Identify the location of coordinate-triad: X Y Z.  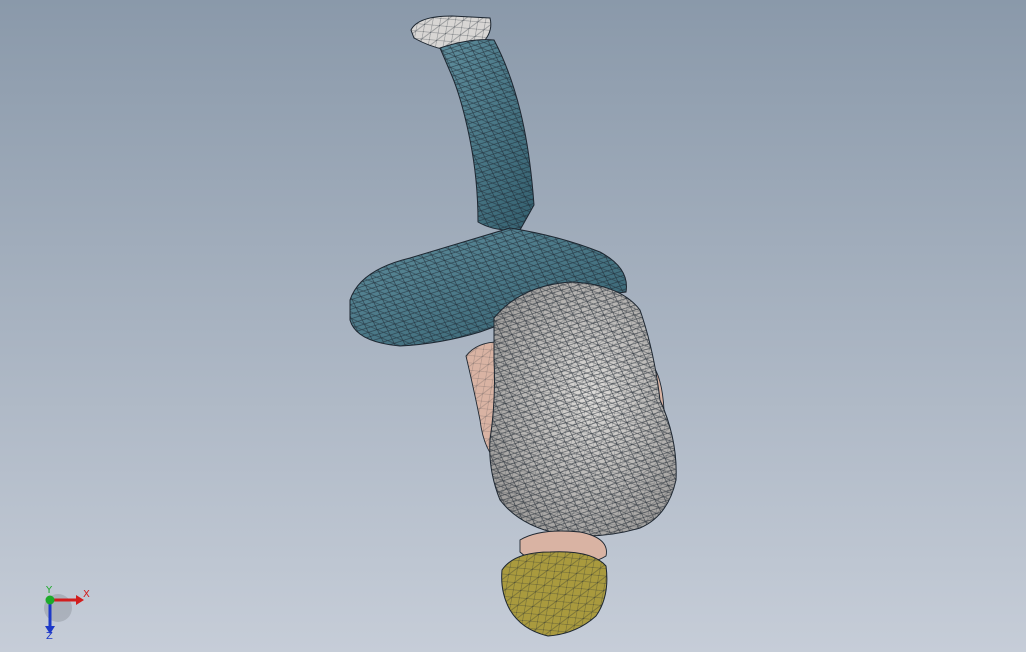
(71, 612).